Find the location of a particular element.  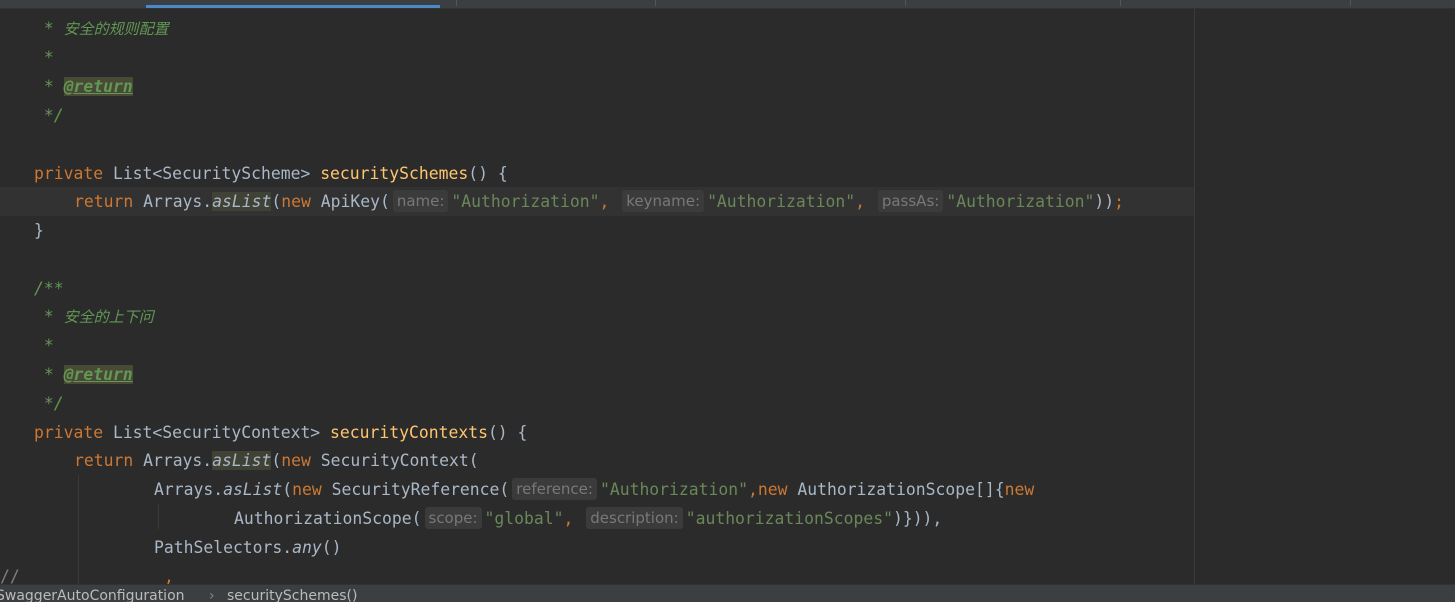

return-type: List<SecurityContext> is located at coordinates (217, 432).